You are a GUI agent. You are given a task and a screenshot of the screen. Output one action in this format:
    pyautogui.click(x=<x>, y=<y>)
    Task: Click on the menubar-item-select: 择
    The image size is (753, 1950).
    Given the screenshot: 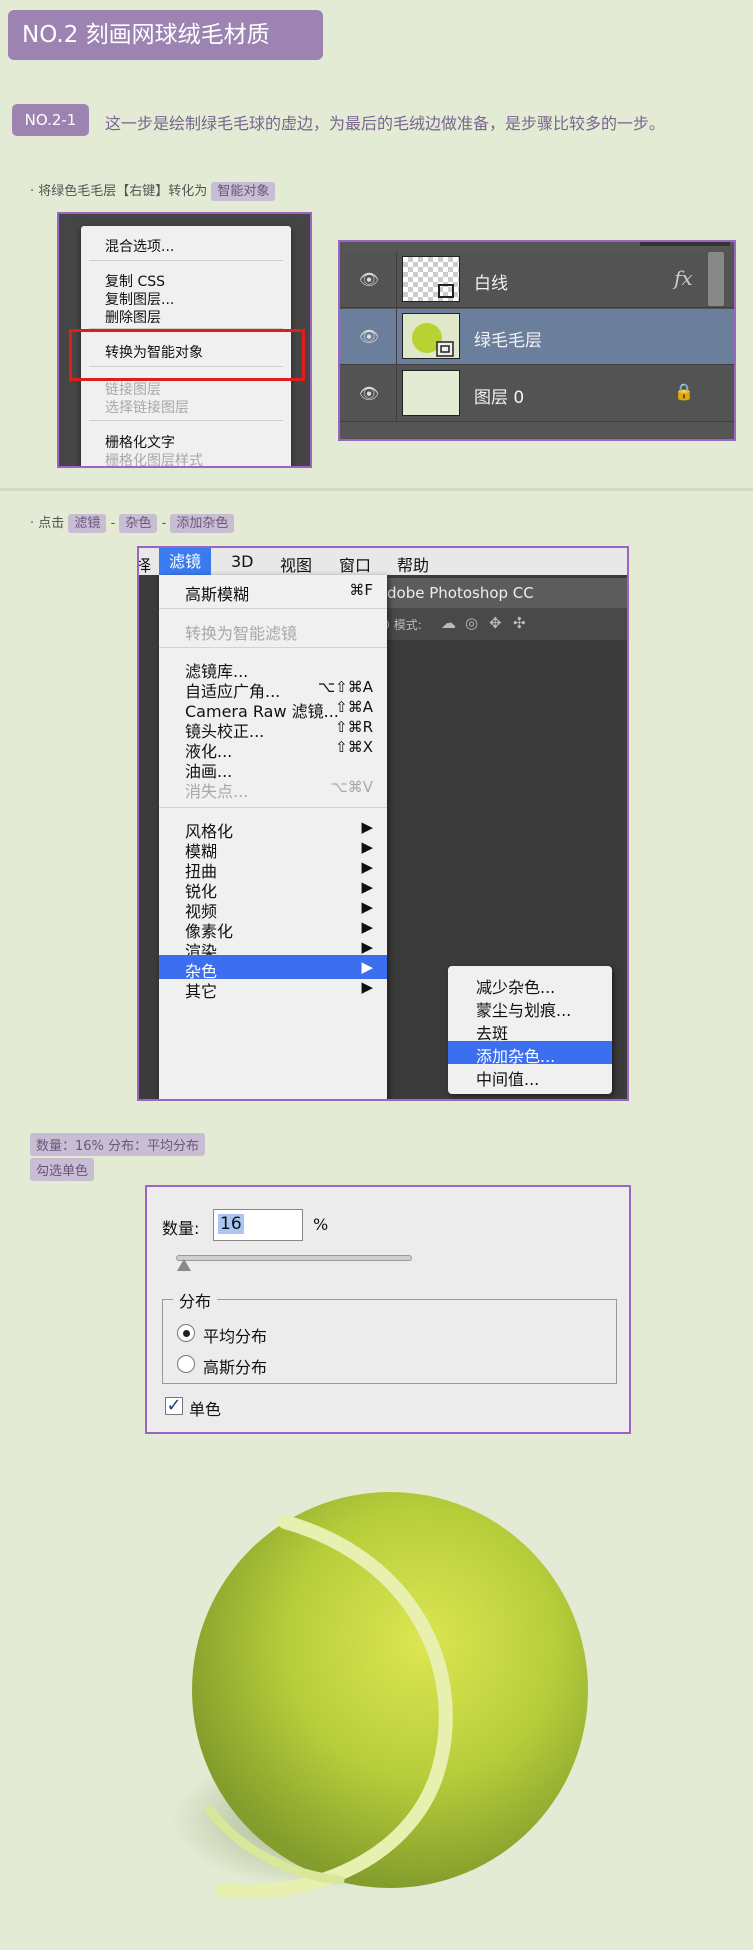 What is the action you would take?
    pyautogui.click(x=145, y=564)
    